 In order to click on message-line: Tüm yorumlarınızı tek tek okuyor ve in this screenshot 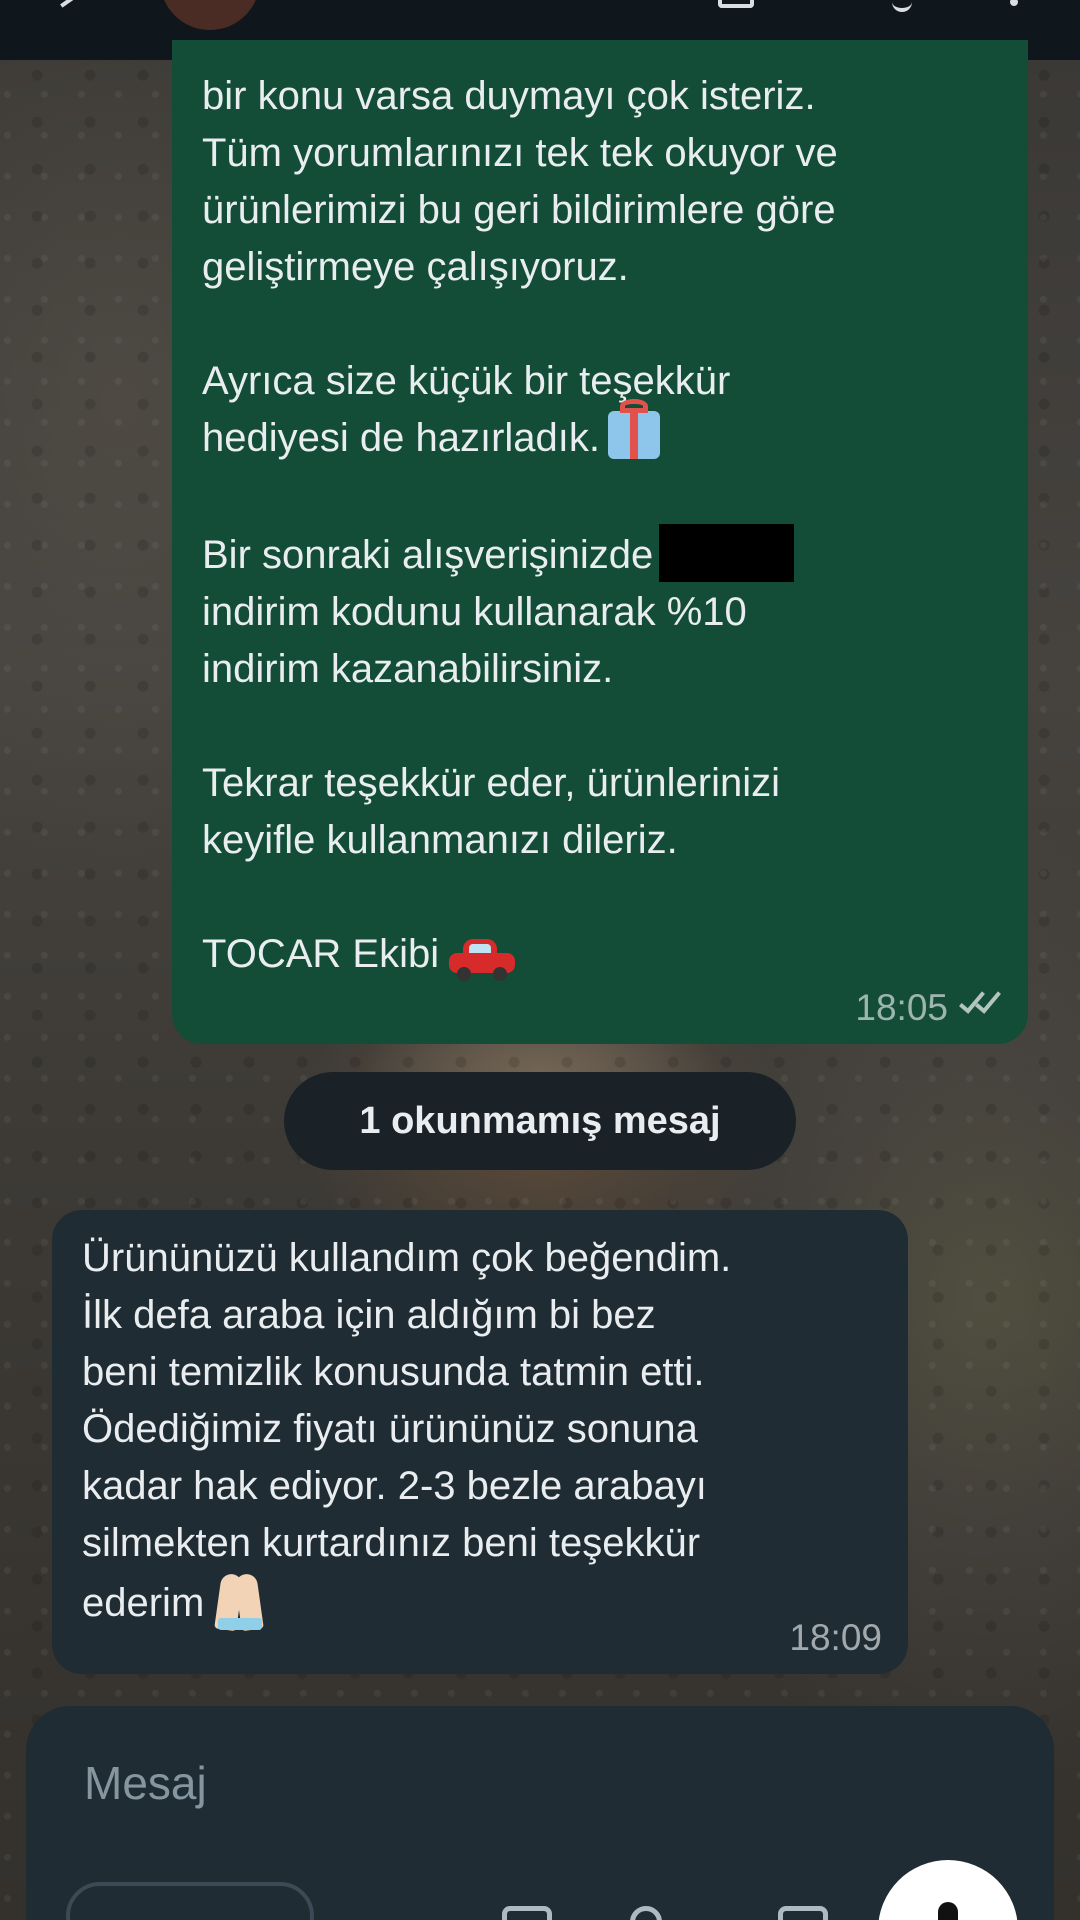, I will do `click(520, 153)`.